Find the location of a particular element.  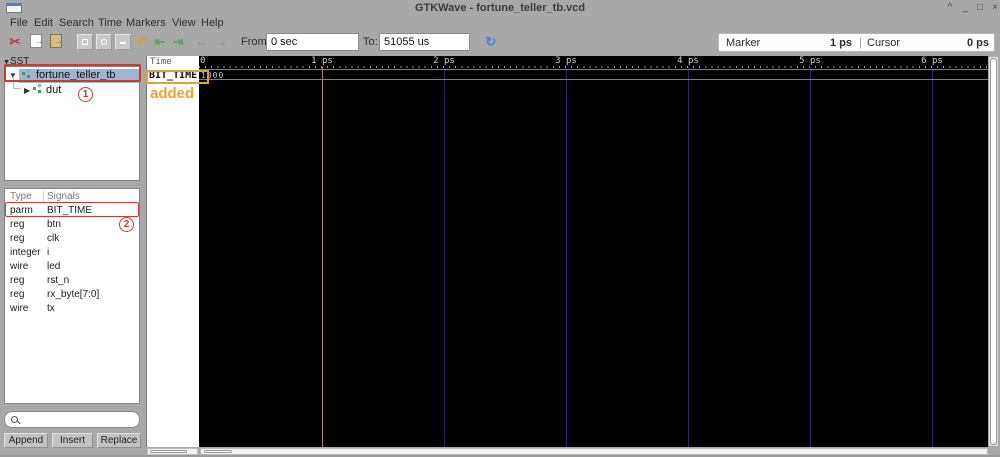

close-button: × is located at coordinates (994, 7).